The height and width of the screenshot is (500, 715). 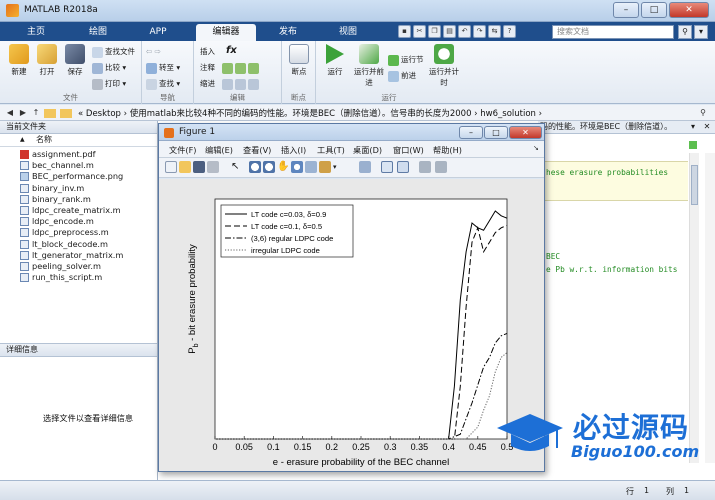 What do you see at coordinates (447, 150) in the screenshot?
I see `menu-help: 帮助(H)` at bounding box center [447, 150].